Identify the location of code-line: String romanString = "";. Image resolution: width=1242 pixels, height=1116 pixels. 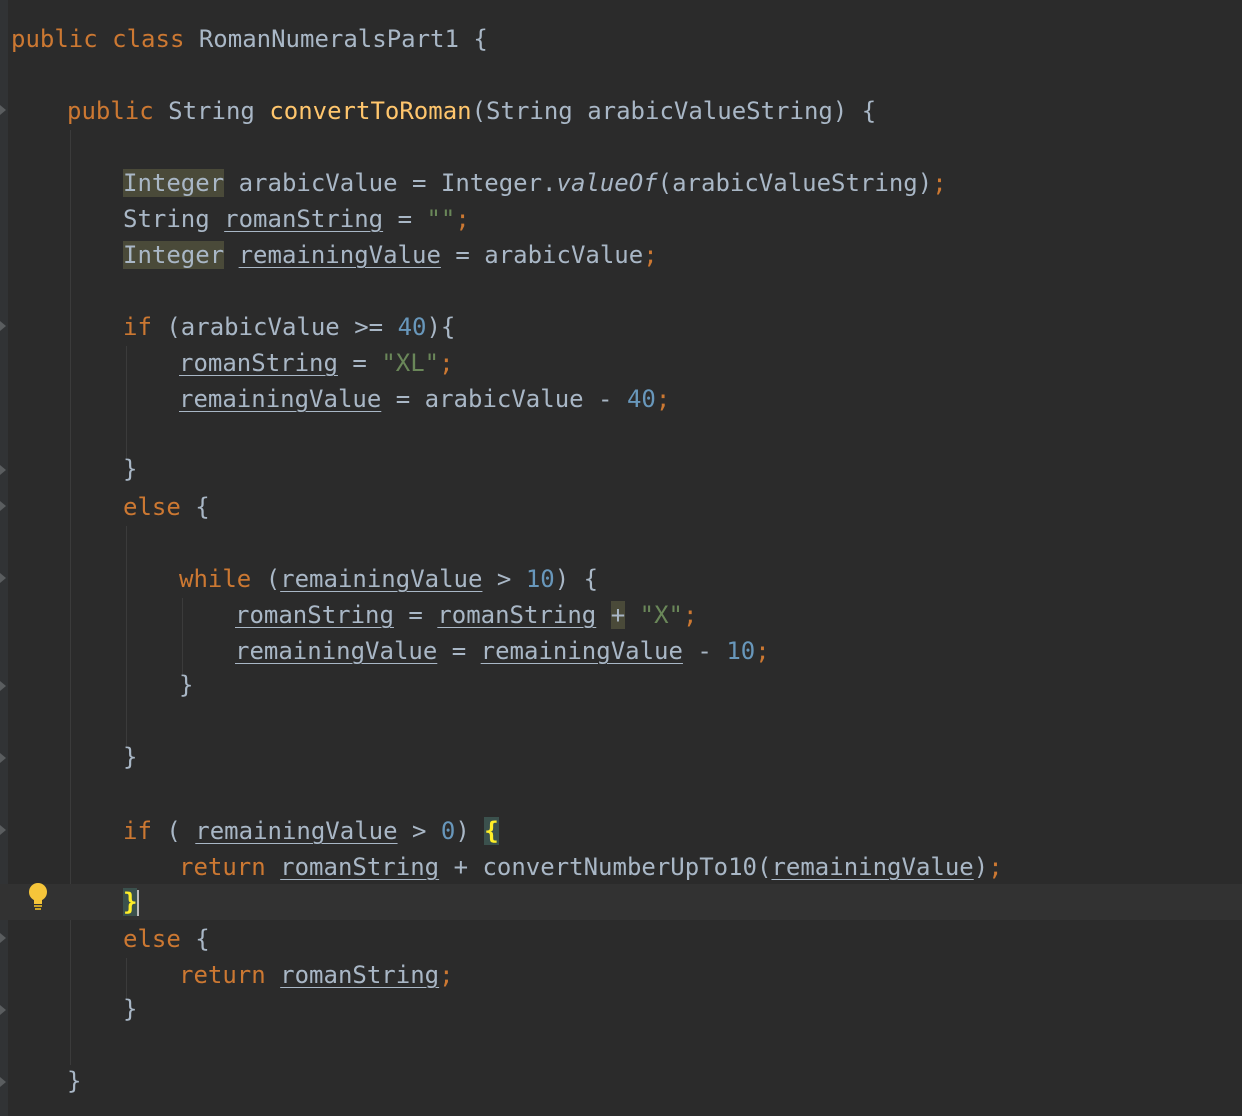
(235, 219).